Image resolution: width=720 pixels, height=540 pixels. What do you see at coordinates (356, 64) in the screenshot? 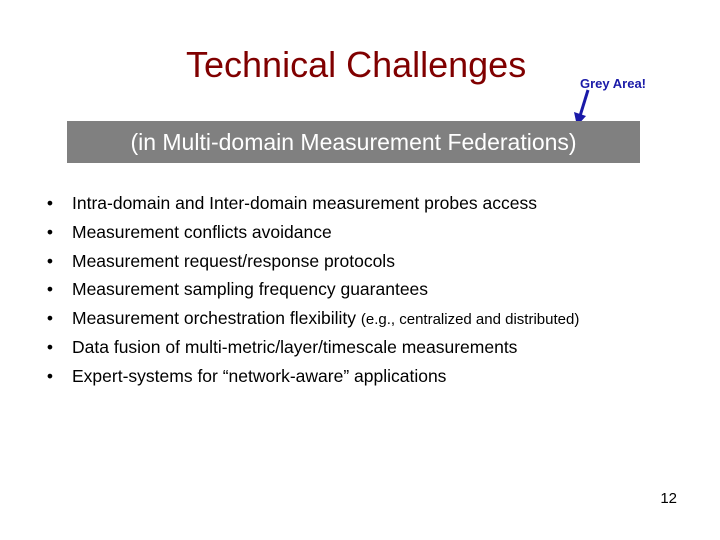
I see `slide-title: Technical Challenges` at bounding box center [356, 64].